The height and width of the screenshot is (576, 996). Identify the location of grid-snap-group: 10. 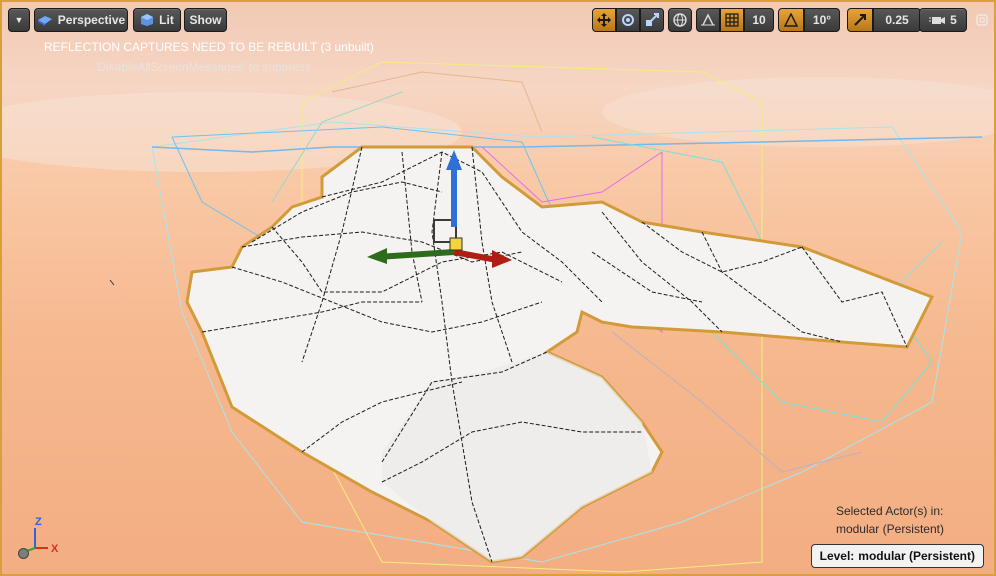
(735, 20).